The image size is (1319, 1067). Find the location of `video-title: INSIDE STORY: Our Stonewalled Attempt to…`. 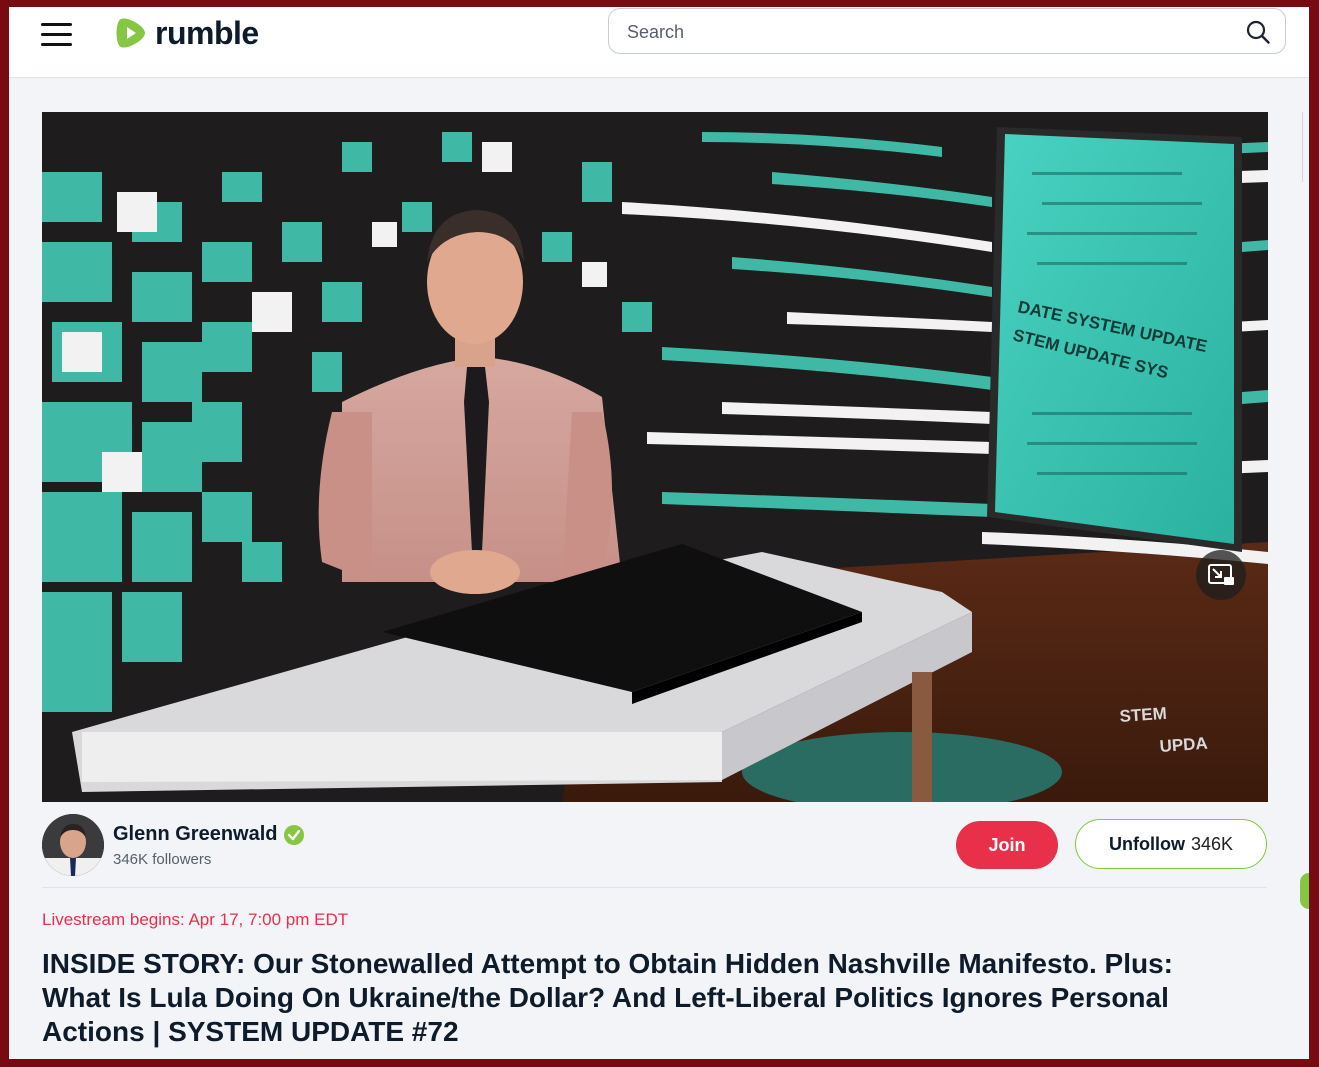

video-title: INSIDE STORY: Our Stonewalled Attempt to… is located at coordinates (608, 997).